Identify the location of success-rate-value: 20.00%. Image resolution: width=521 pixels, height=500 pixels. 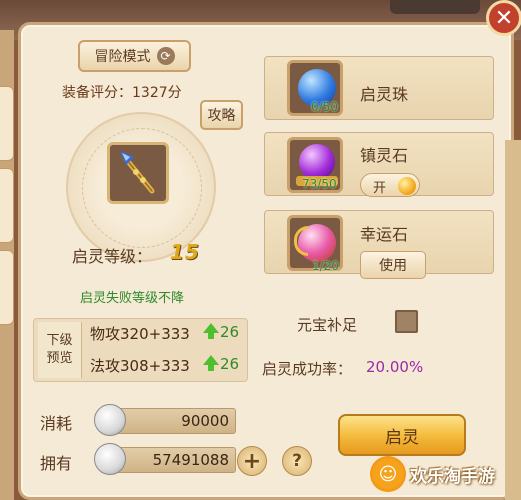
(395, 367).